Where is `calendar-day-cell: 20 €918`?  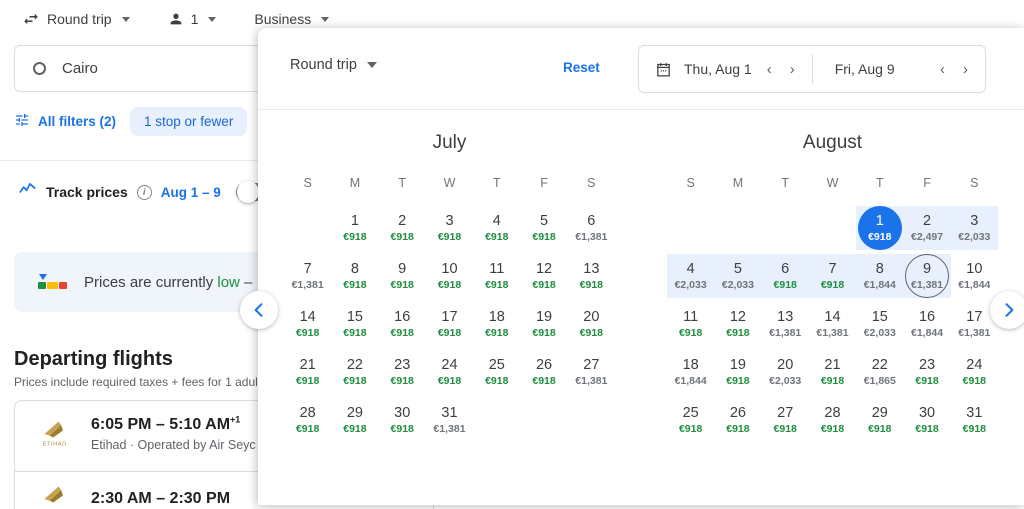
calendar-day-cell: 20 €918 is located at coordinates (591, 324).